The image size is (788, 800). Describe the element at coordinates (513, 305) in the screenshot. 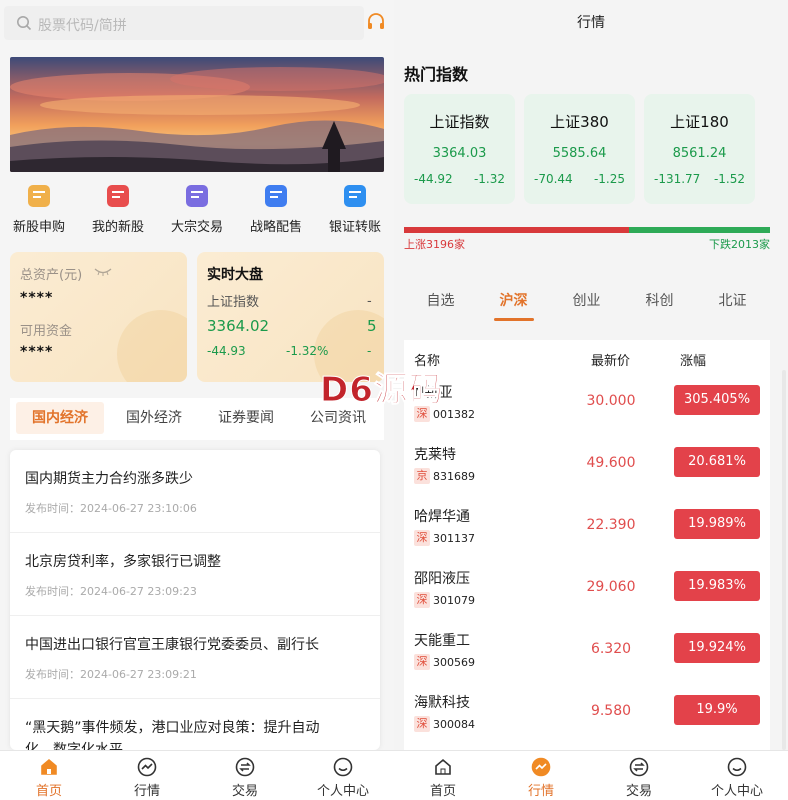

I see `market-tab-1: 沪深` at that location.